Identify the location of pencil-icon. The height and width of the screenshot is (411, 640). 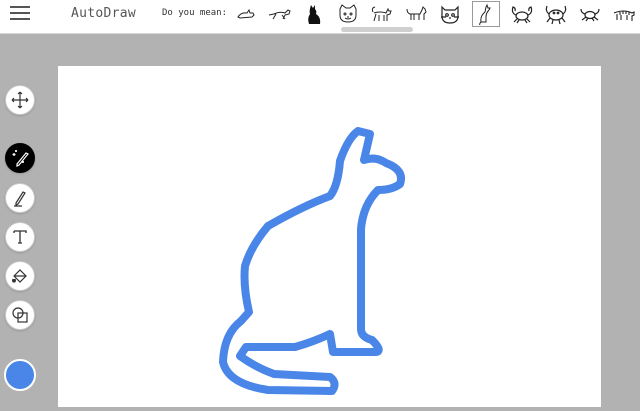
(20, 199).